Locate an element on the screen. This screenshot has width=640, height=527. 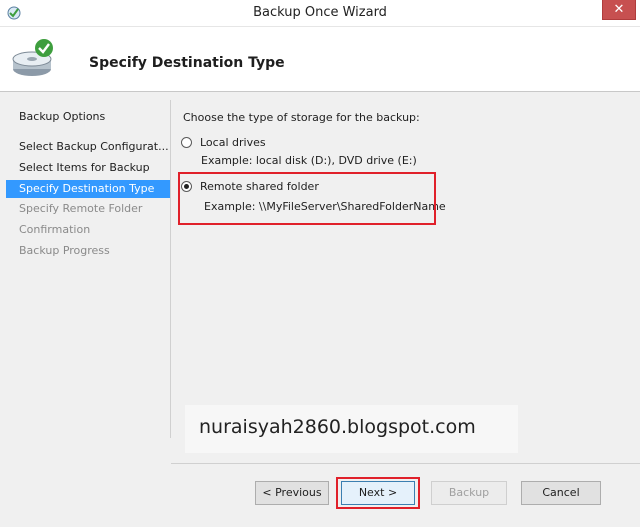
cancel-button: Cancel is located at coordinates (561, 493).